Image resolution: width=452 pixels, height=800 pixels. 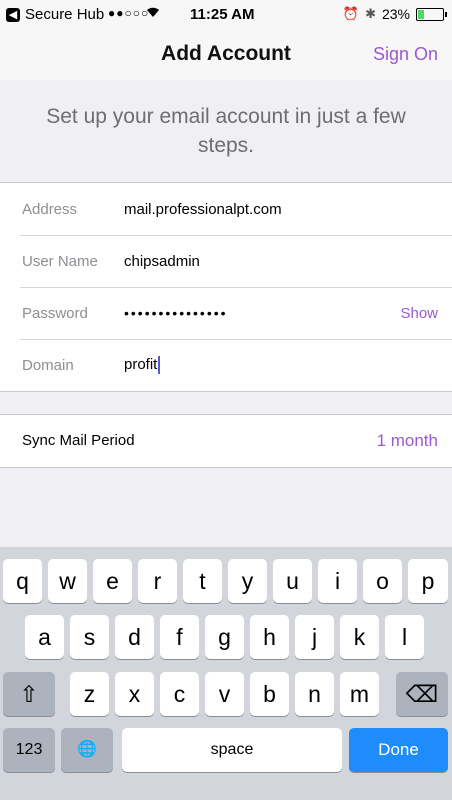 I want to click on status-time: 11:25 AM, so click(x=222, y=14).